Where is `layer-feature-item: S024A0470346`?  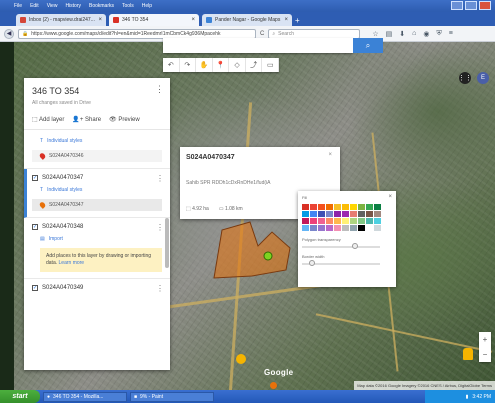
layer-feature-item: S024A0470346 is located at coordinates (97, 156).